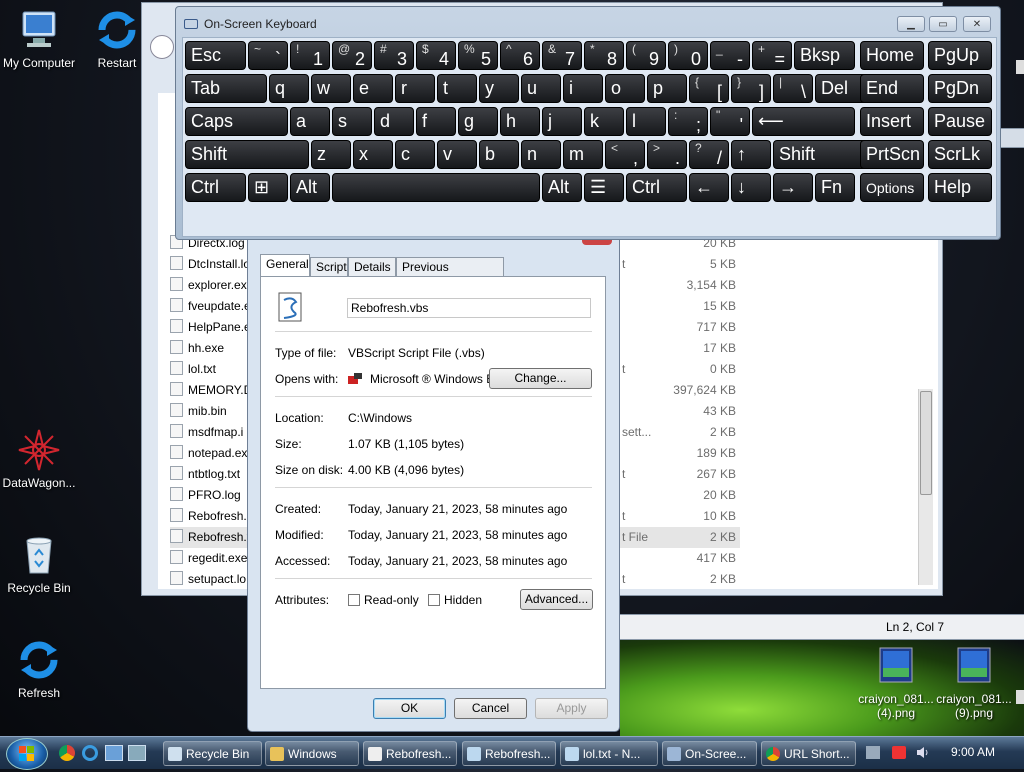 The image size is (1024, 772). What do you see at coordinates (208, 579) in the screenshot?
I see `file-row: setupact.lo` at bounding box center [208, 579].